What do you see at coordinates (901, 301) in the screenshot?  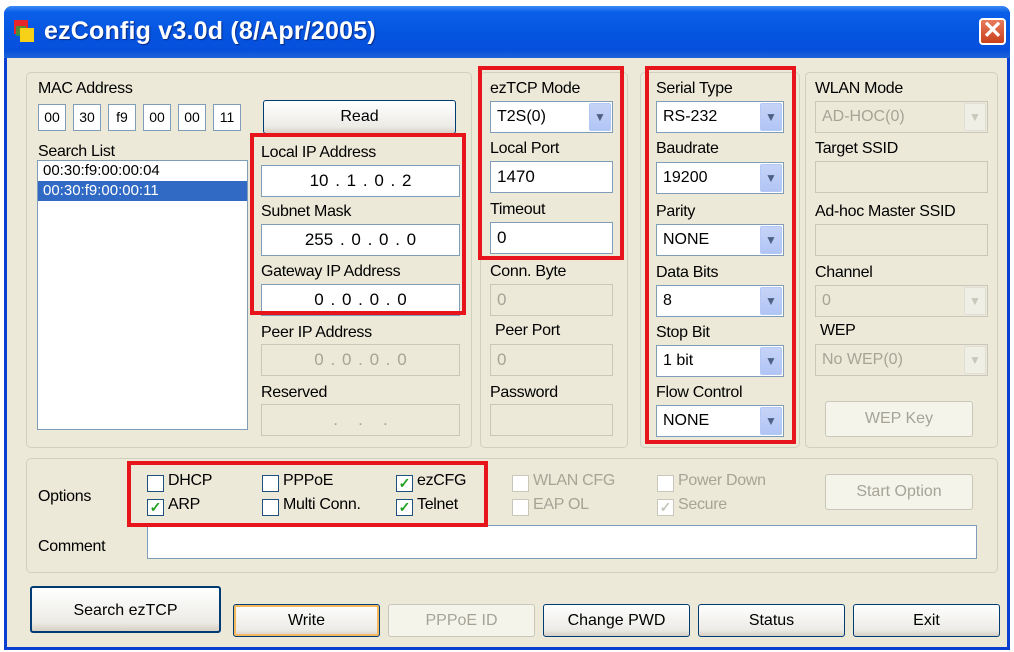 I see `channel-select: 0 ▼` at bounding box center [901, 301].